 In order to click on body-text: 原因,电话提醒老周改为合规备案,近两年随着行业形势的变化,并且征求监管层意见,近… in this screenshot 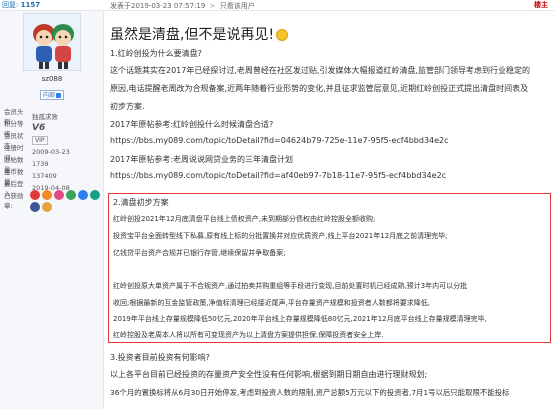, I will do `click(319, 88)`.